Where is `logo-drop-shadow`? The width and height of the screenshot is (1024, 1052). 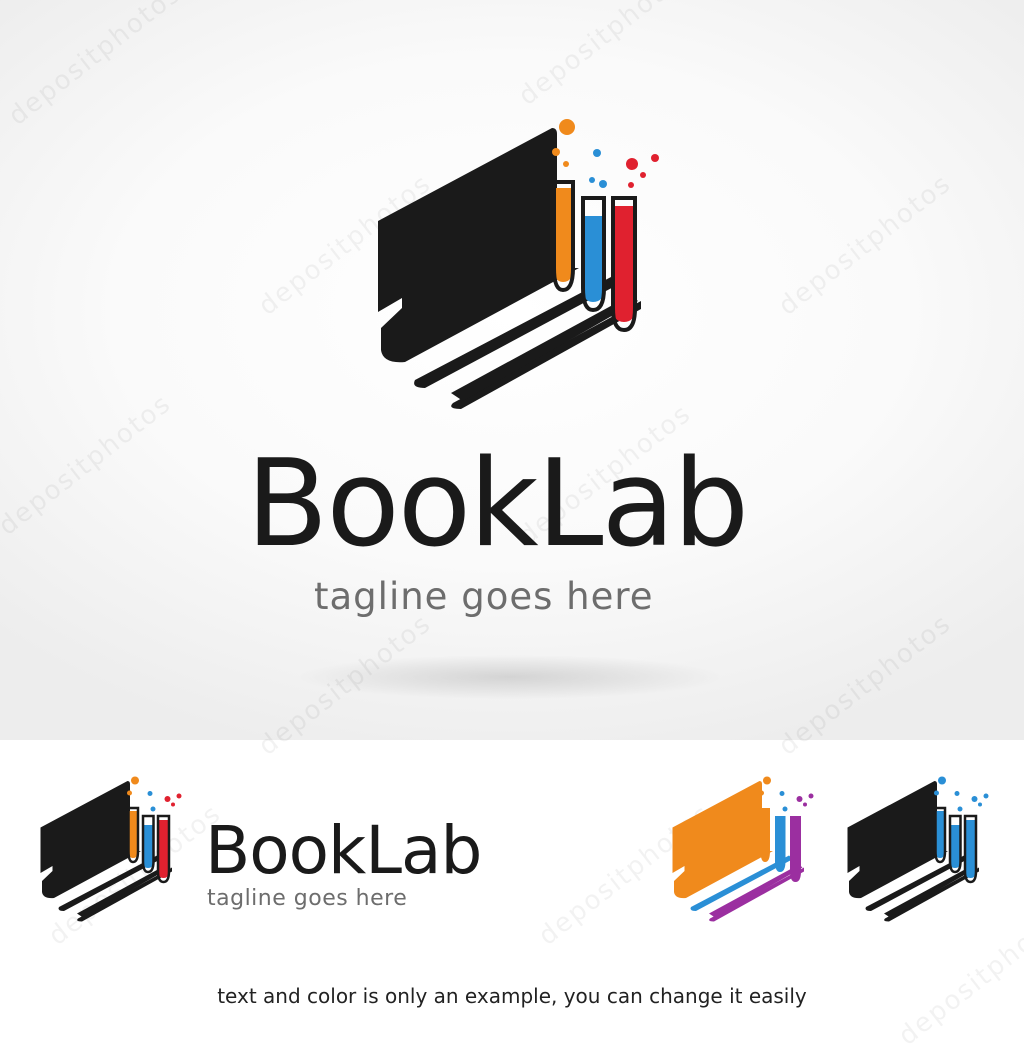 logo-drop-shadow is located at coordinates (510, 677).